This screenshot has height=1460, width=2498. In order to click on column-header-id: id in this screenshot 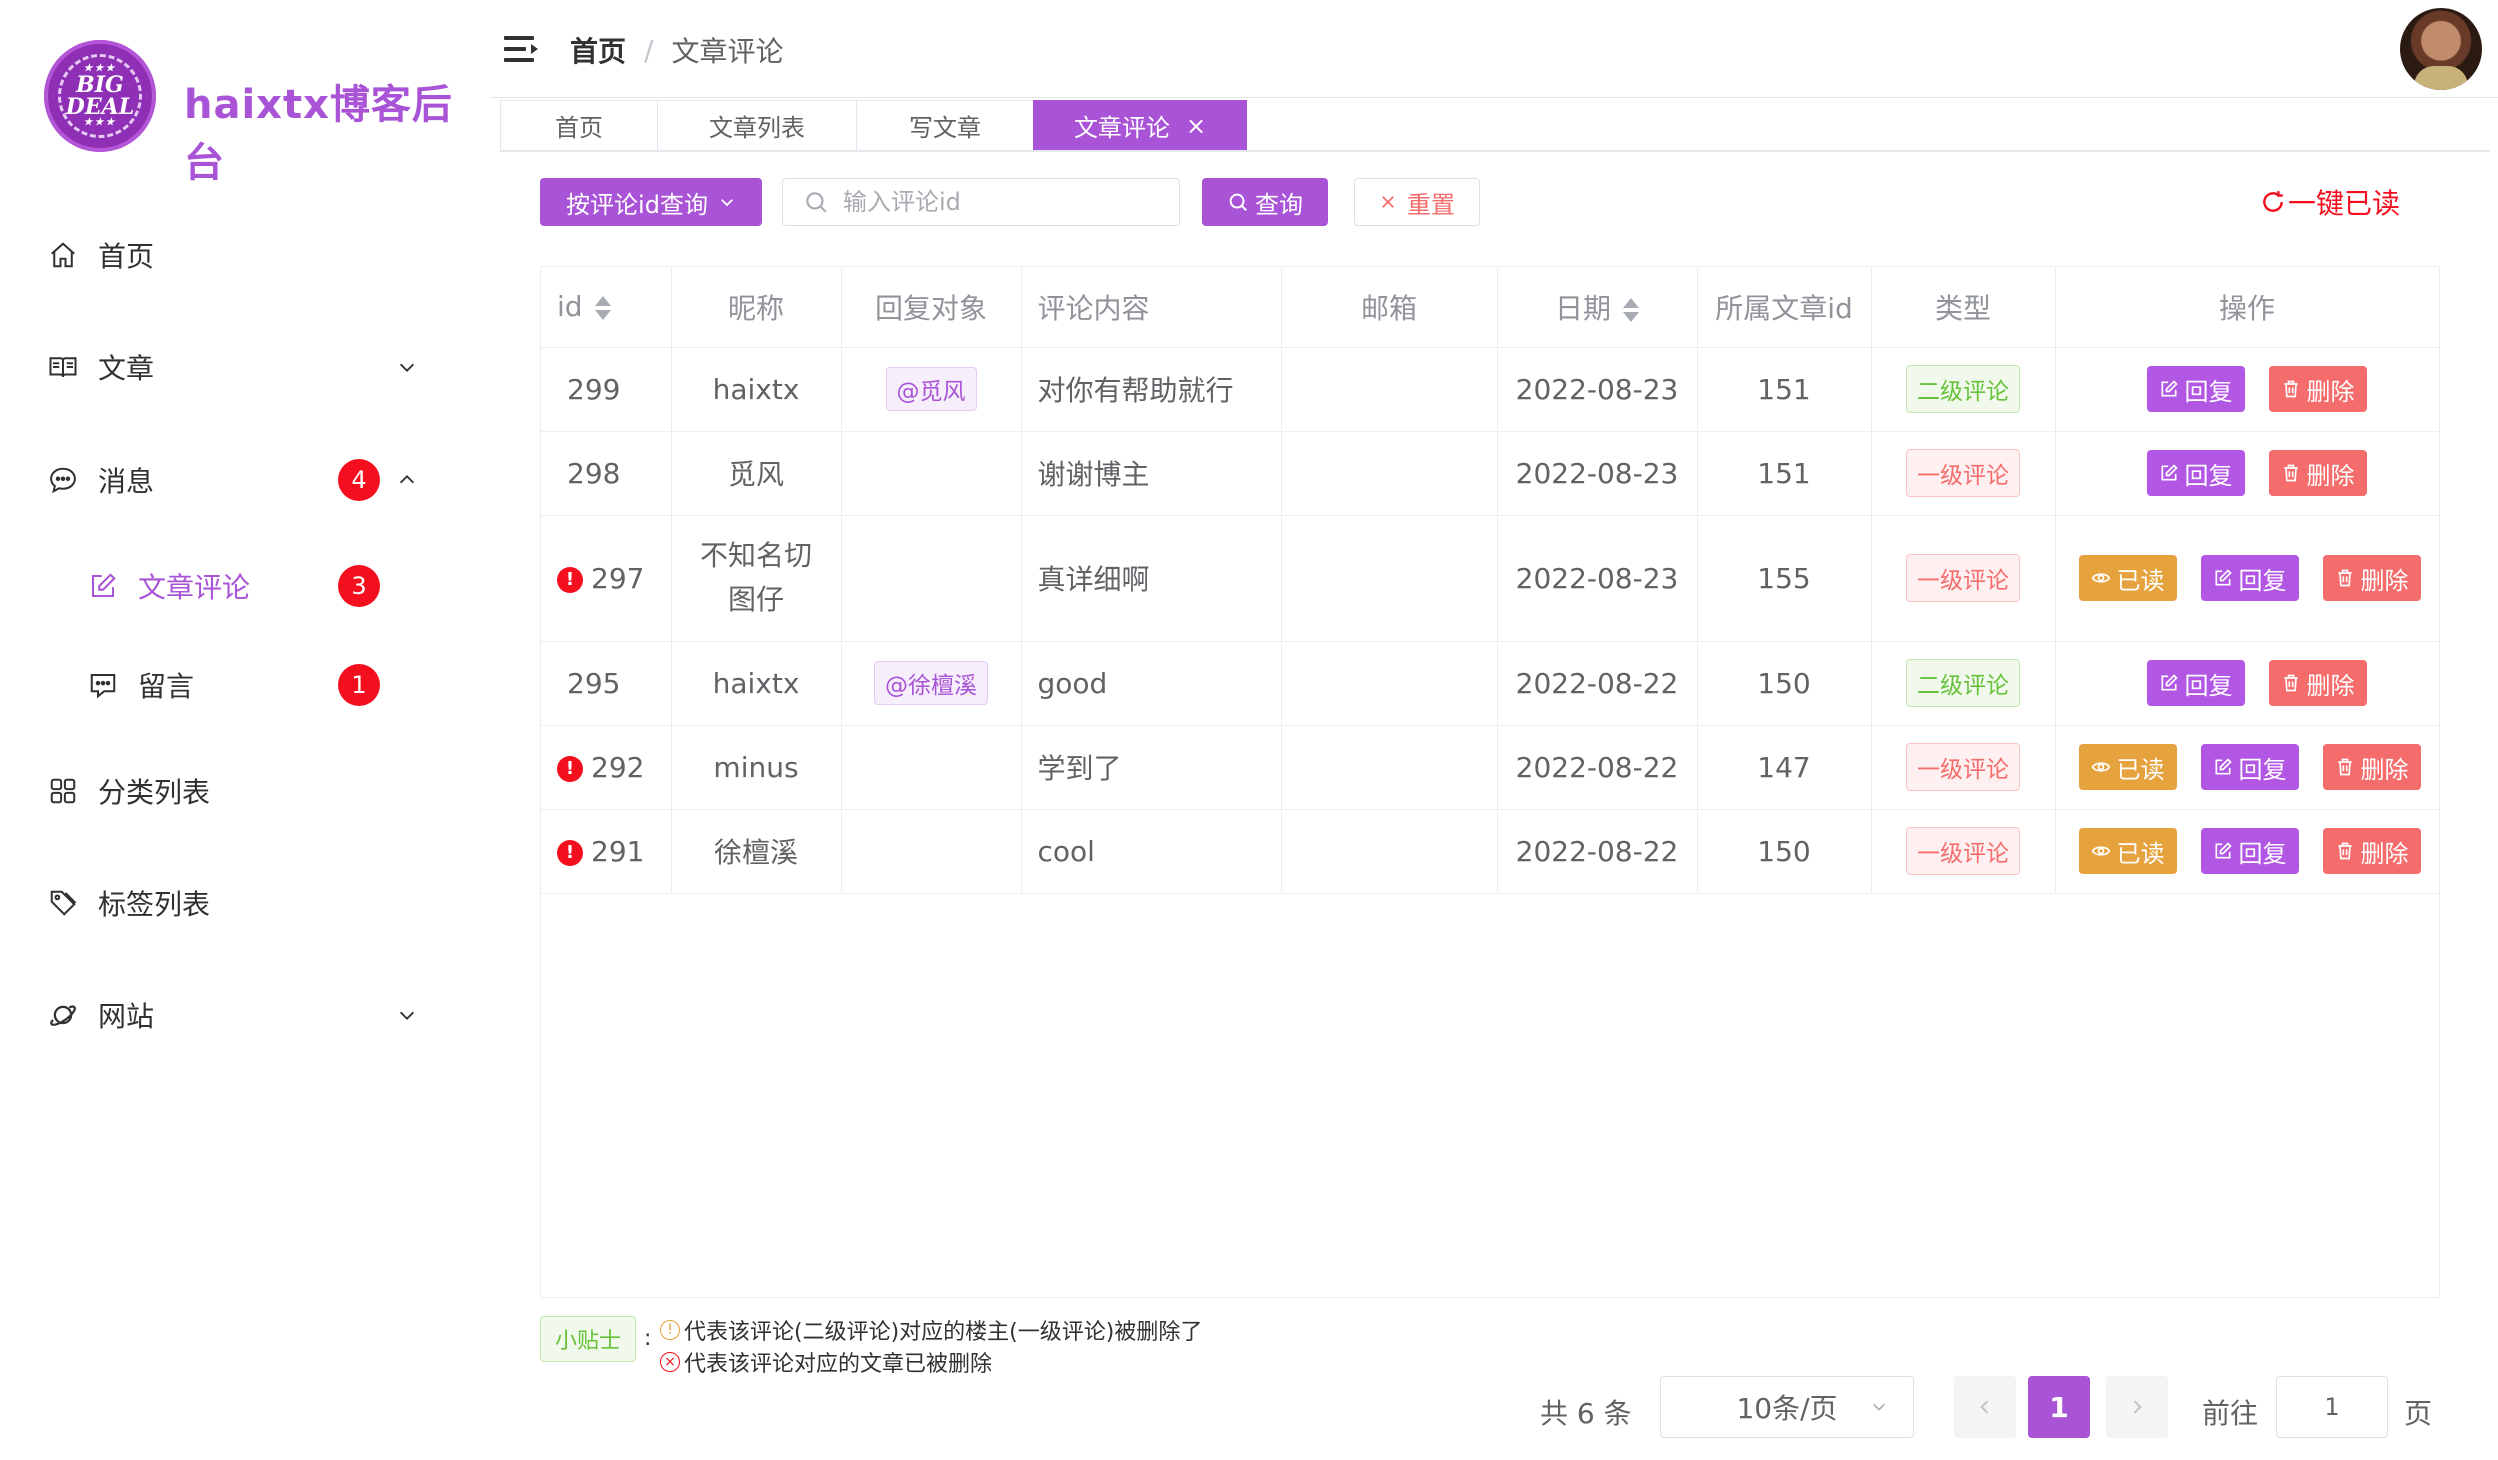, I will do `click(606, 307)`.